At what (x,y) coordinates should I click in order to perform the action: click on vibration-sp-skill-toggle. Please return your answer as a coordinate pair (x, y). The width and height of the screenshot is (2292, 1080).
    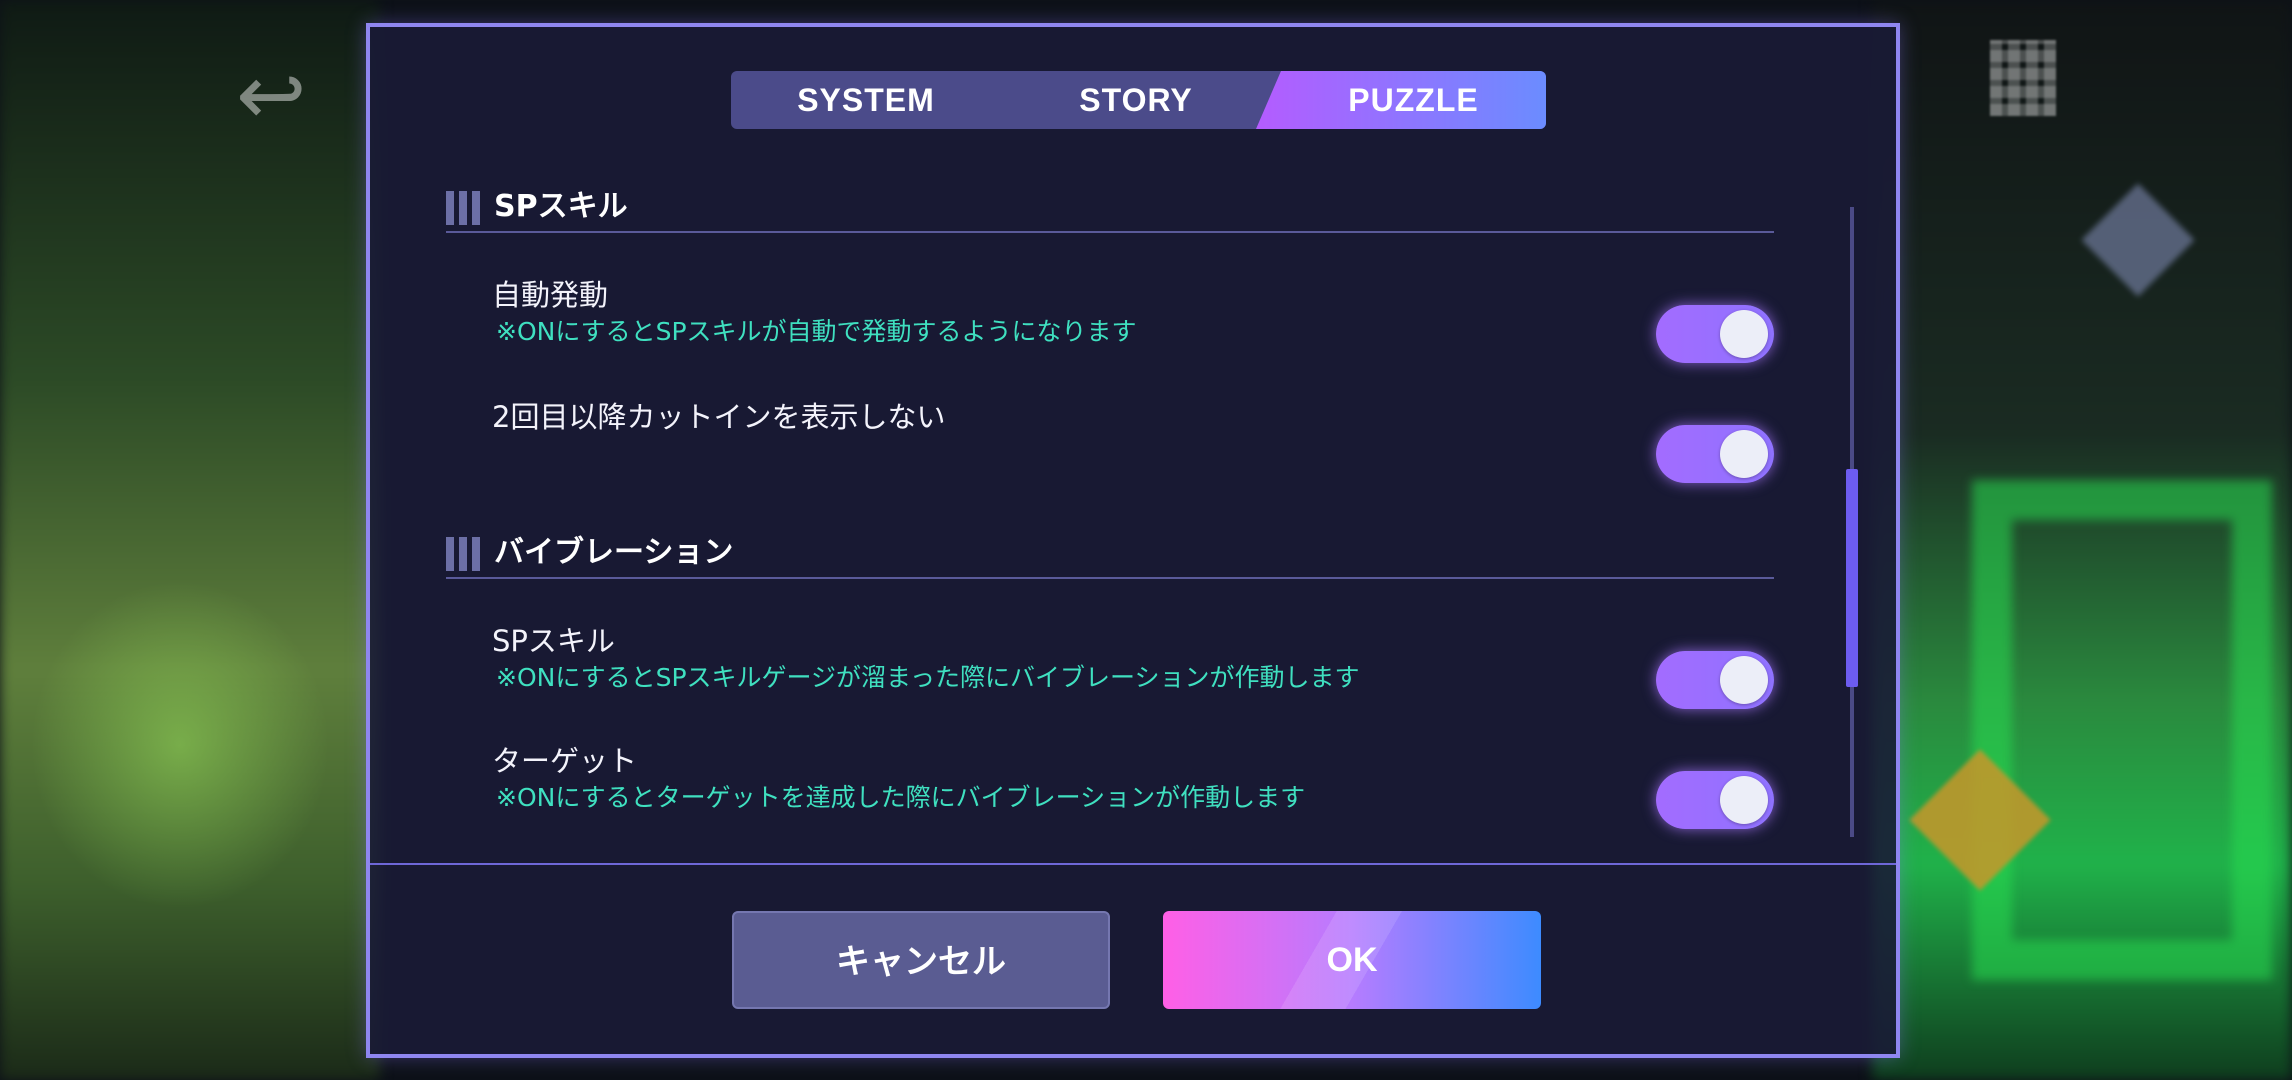
    Looking at the image, I should click on (1715, 680).